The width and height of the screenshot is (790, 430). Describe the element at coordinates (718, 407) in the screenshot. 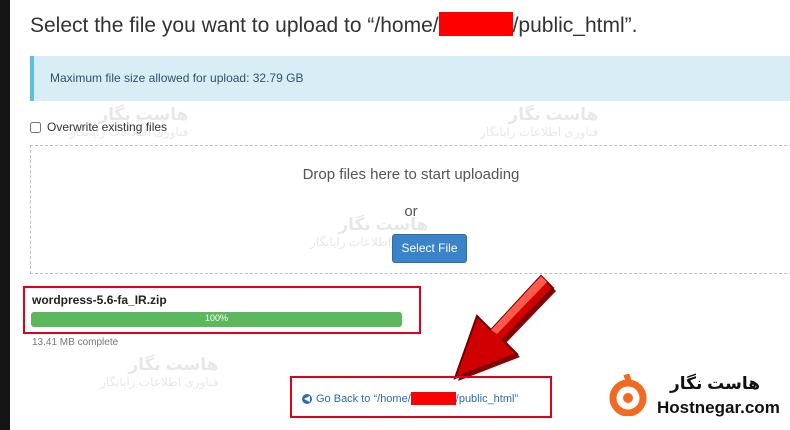

I see `brand-name-en: Hostnegar.com` at that location.